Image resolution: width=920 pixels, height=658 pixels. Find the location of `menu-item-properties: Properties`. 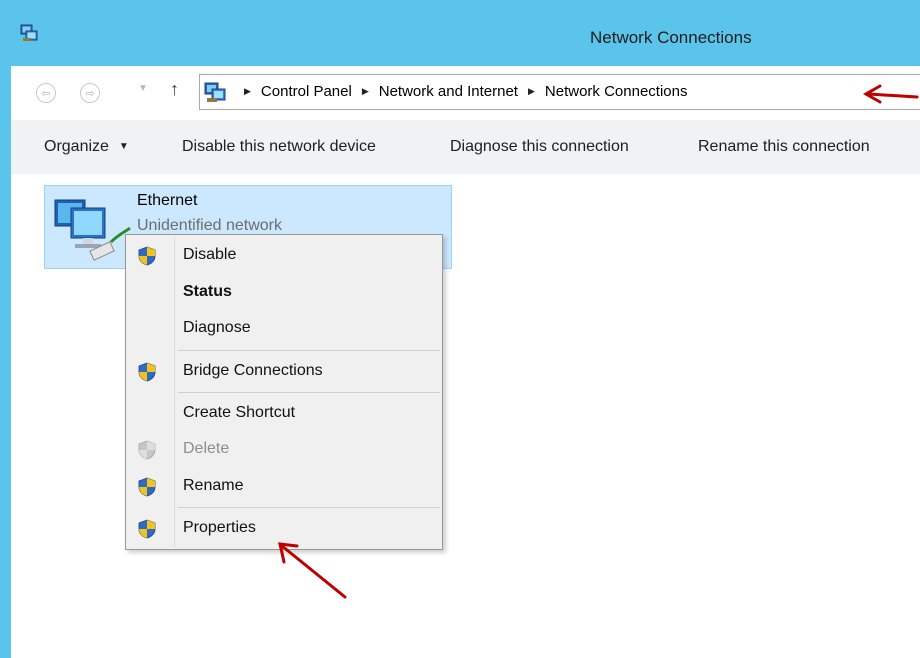

menu-item-properties: Properties is located at coordinates (284, 529).